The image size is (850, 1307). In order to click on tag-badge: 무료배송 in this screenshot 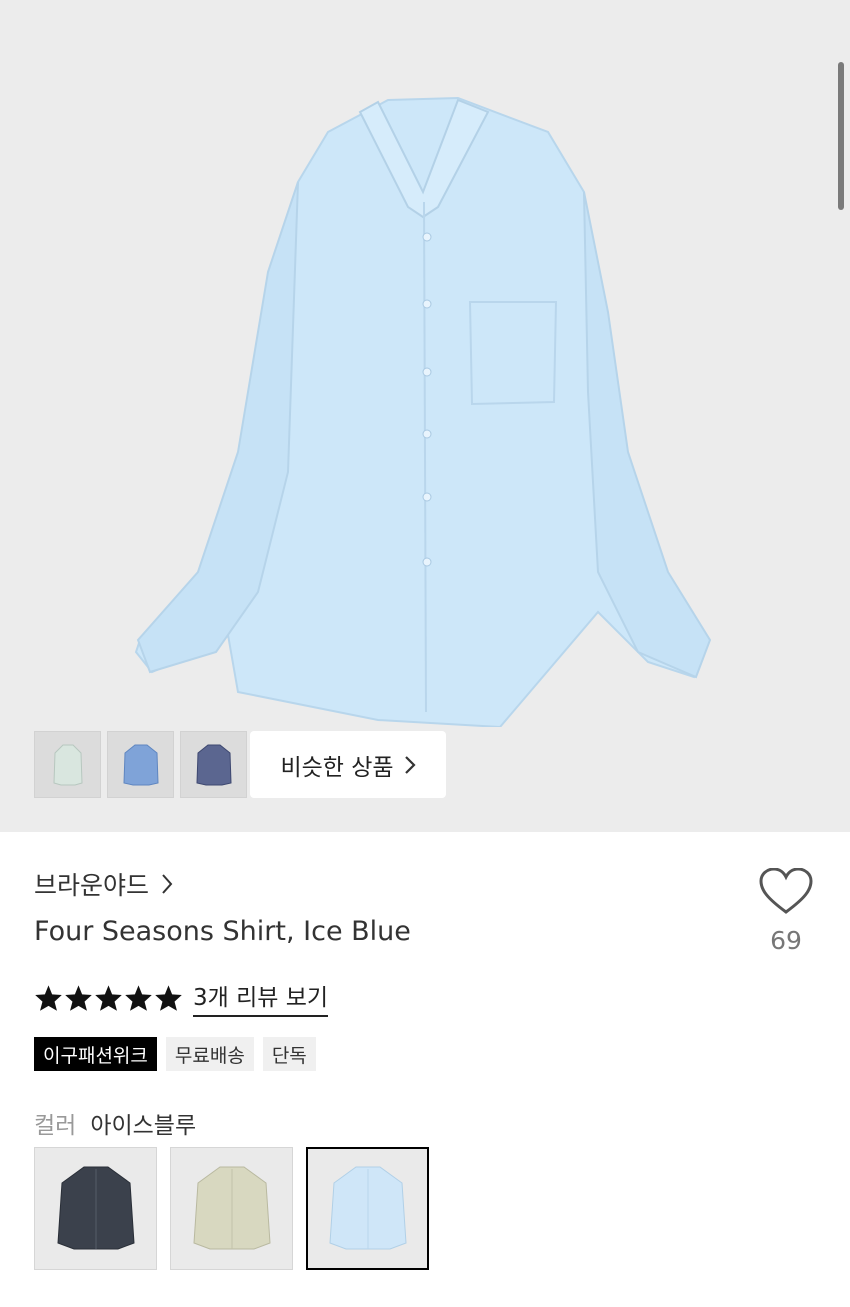, I will do `click(209, 1054)`.